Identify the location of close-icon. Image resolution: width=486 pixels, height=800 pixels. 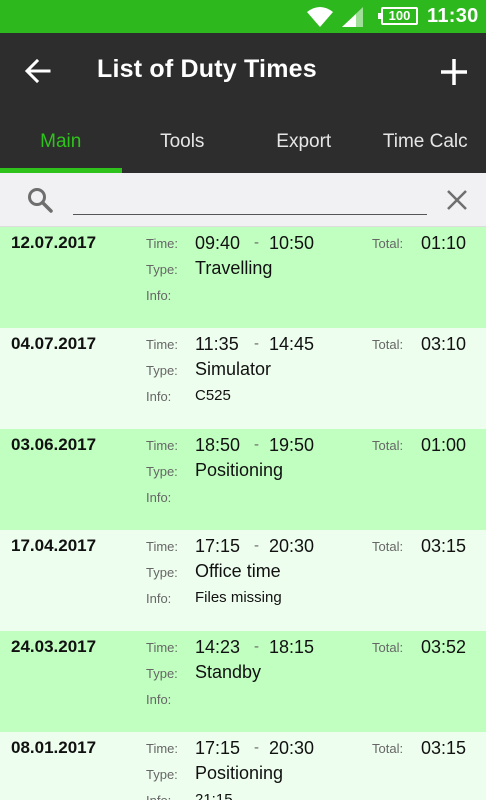
(457, 200).